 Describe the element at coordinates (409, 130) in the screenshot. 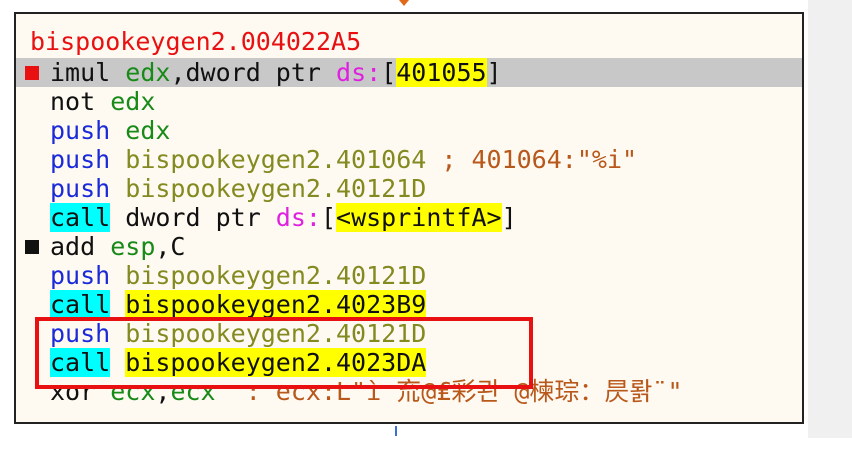

I see `disasm-row-push-edx: push edx` at that location.